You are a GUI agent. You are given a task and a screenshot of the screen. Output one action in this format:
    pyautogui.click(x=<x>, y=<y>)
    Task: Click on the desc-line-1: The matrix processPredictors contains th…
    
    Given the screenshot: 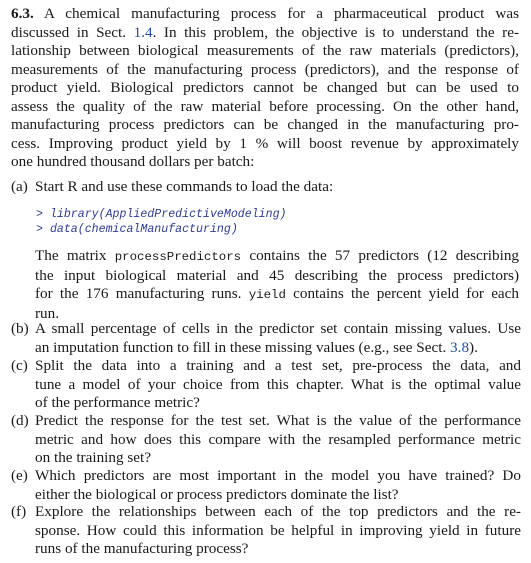 What is the action you would take?
    pyautogui.click(x=277, y=257)
    